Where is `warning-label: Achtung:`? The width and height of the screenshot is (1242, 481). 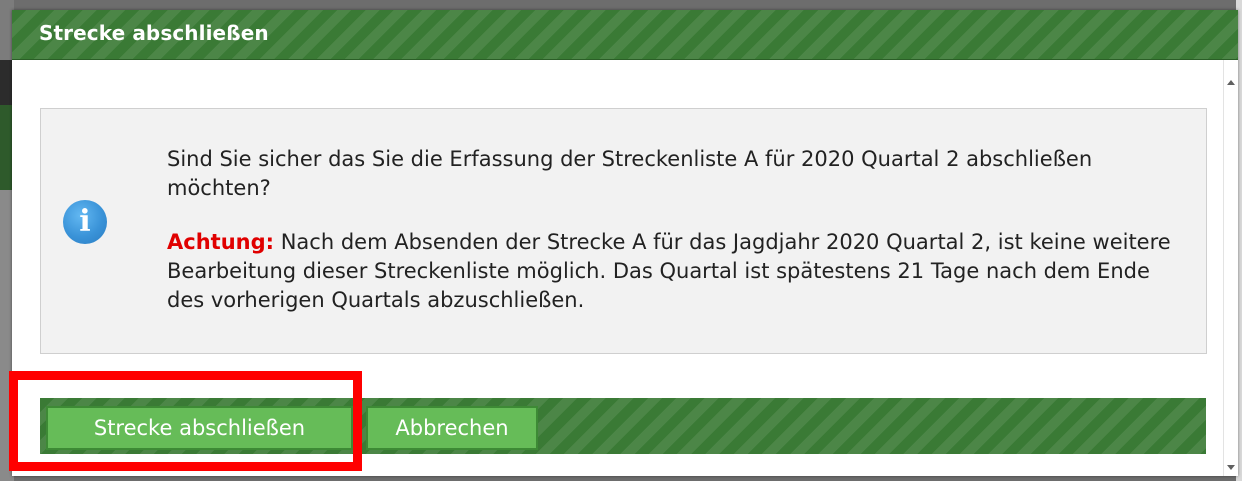
warning-label: Achtung: is located at coordinates (221, 242).